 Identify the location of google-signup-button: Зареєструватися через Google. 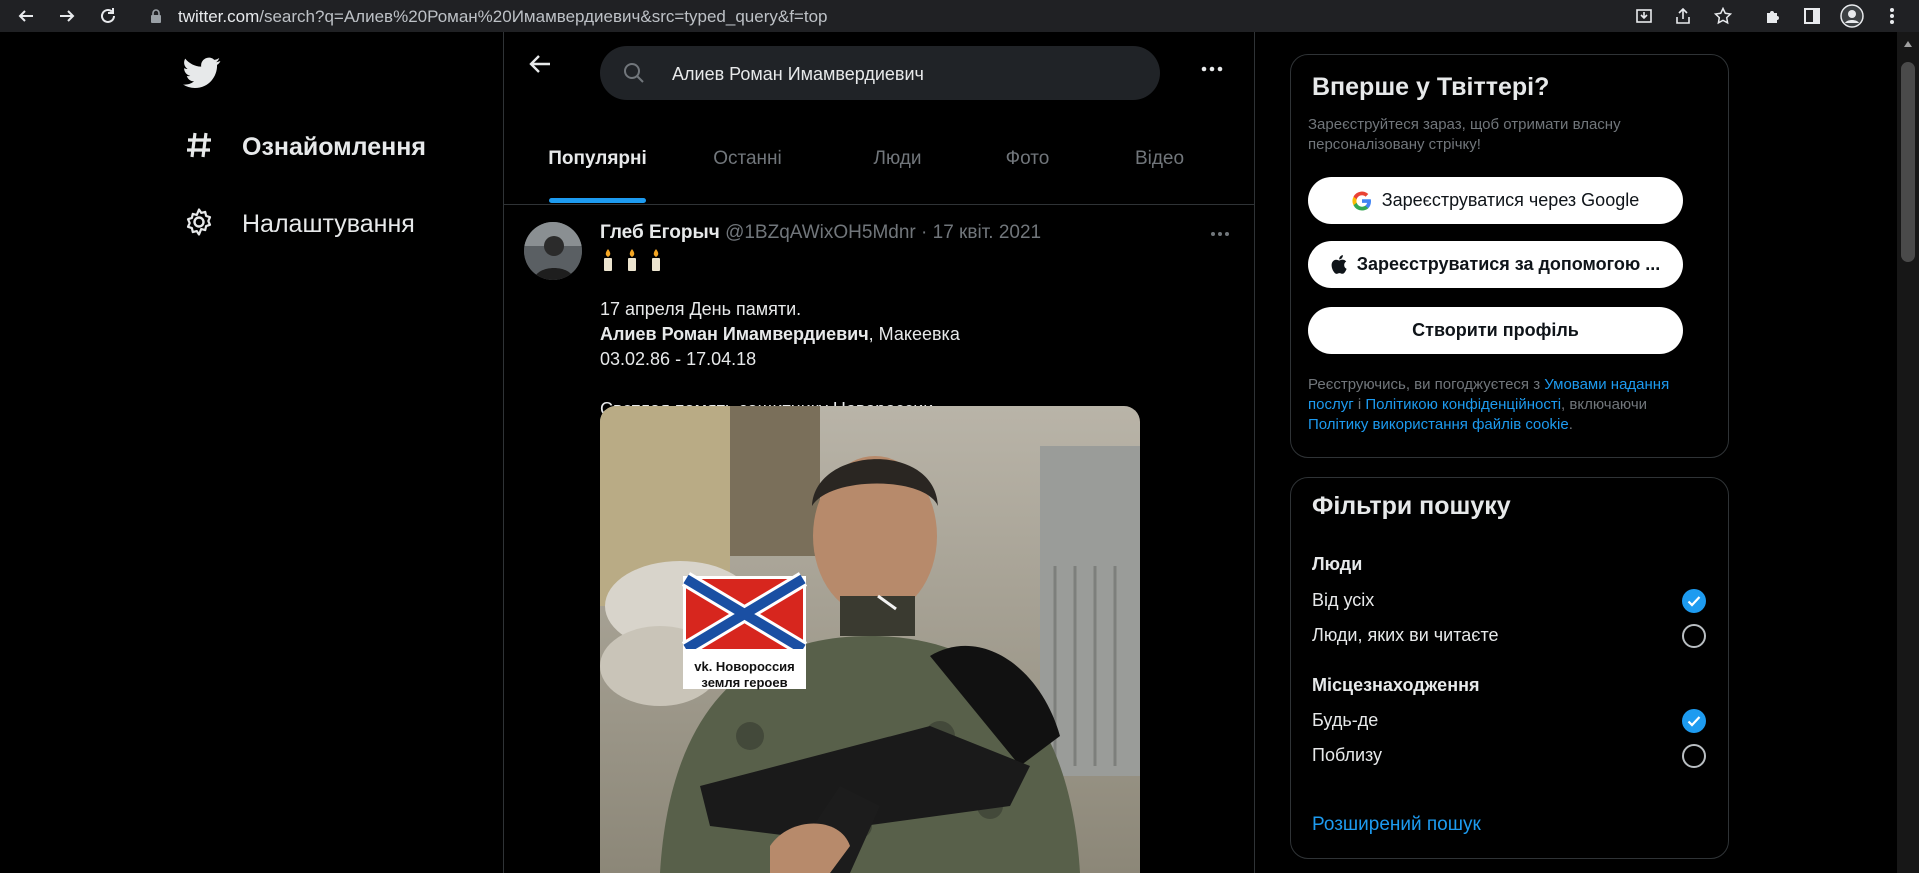
(1495, 200).